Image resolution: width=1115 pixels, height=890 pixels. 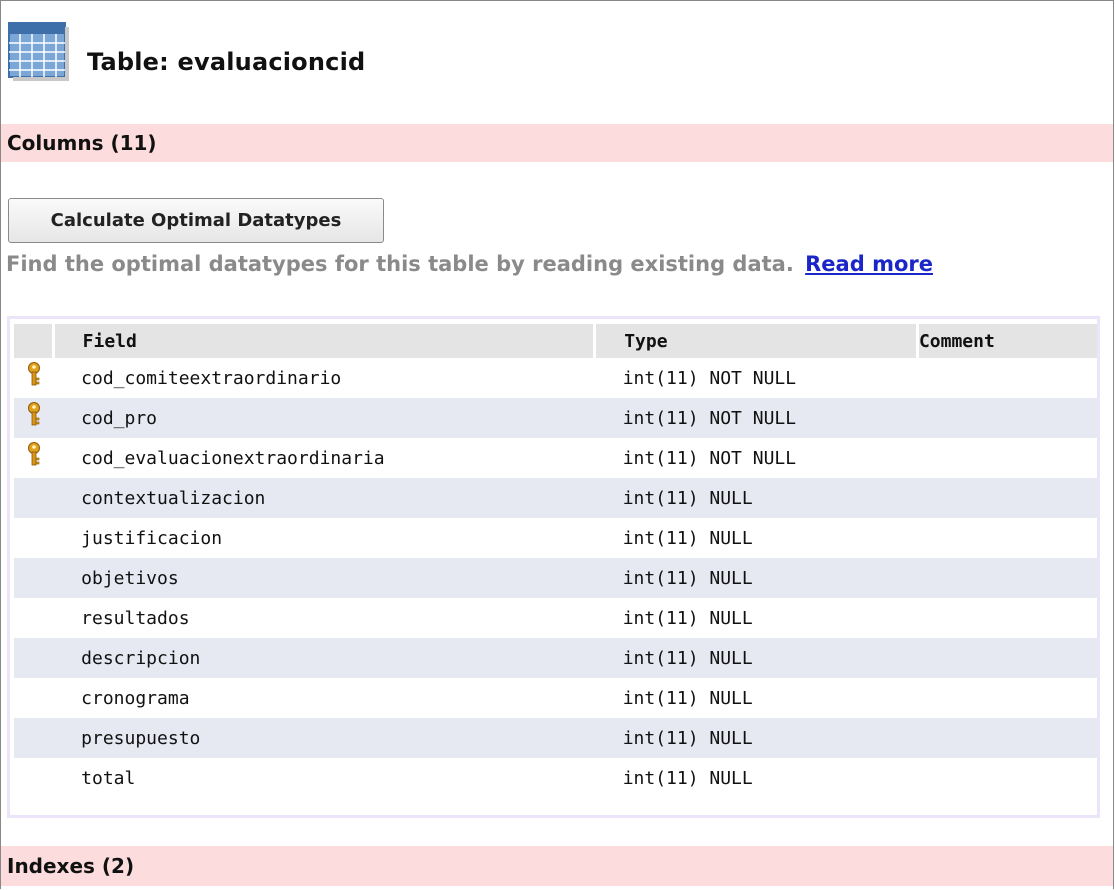 I want to click on table-row: objetivos int(11) NULL, so click(x=555, y=578).